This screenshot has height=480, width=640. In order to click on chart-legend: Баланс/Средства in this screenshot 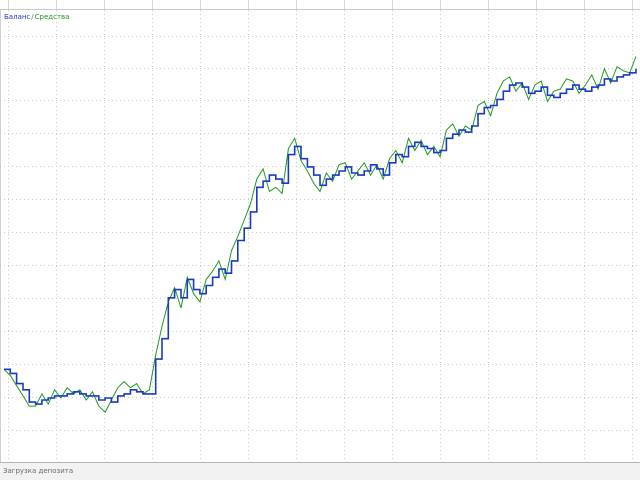, I will do `click(36, 17)`.